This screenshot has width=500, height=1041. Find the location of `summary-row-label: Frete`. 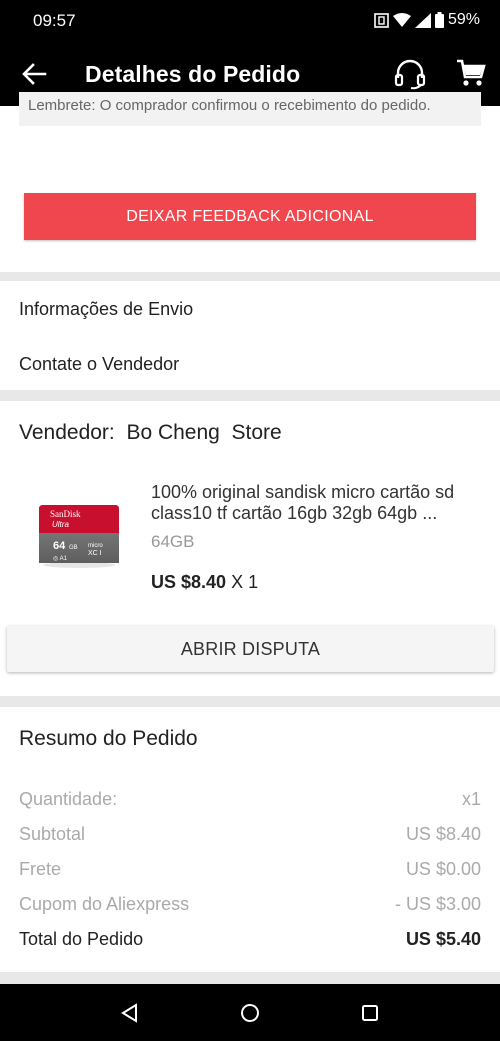

summary-row-label: Frete is located at coordinates (40, 869).